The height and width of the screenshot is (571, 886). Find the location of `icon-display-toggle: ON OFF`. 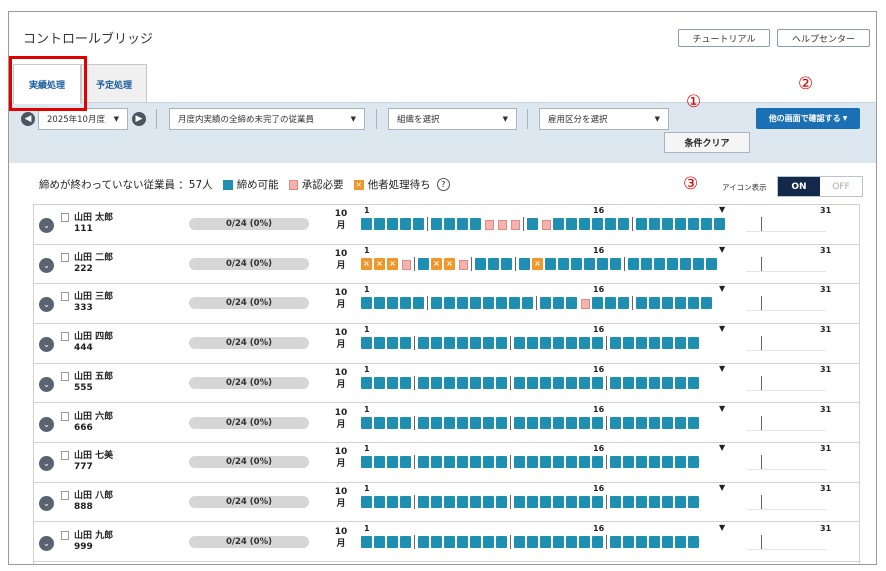

icon-display-toggle: ON OFF is located at coordinates (820, 186).